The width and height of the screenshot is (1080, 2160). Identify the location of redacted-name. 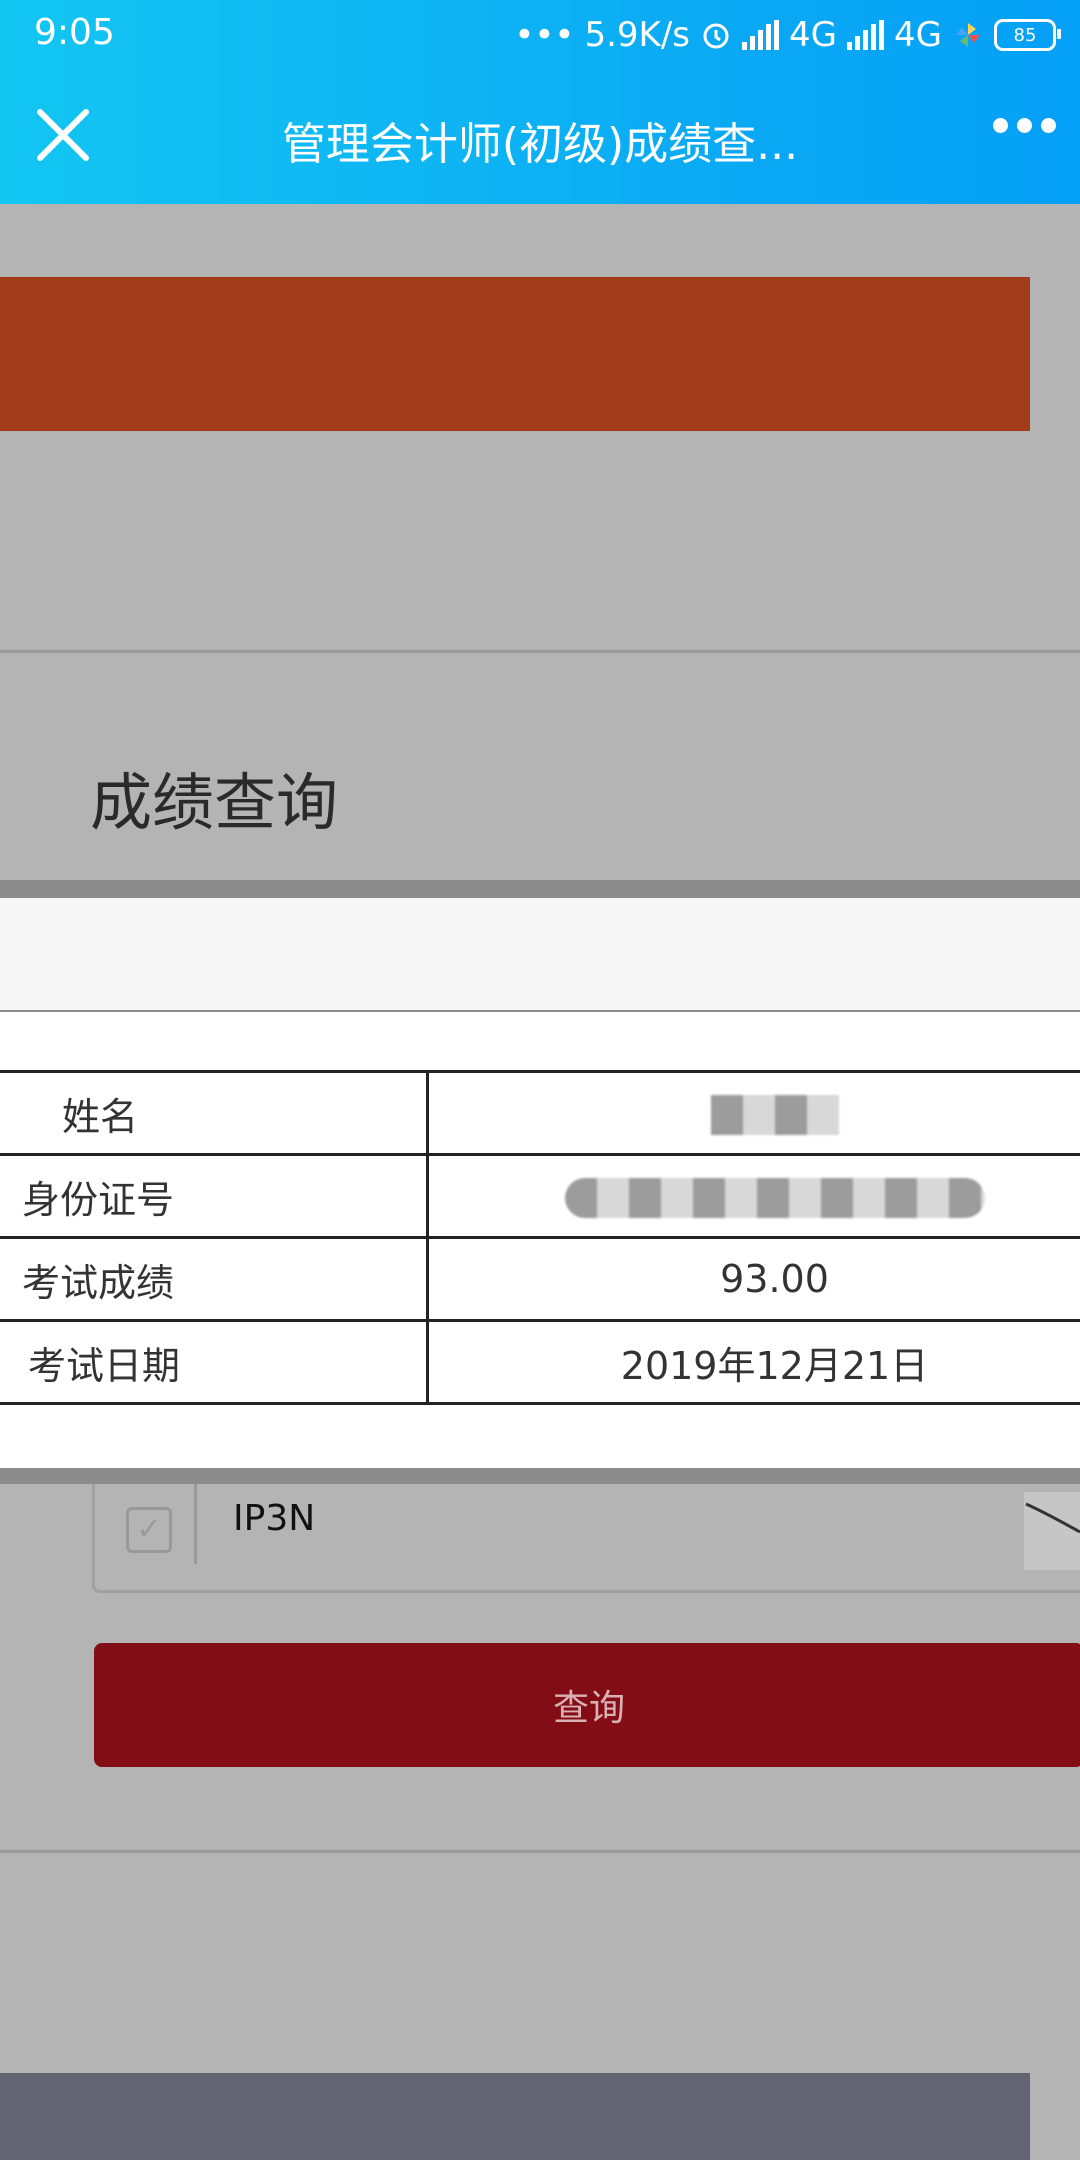
(774, 1115).